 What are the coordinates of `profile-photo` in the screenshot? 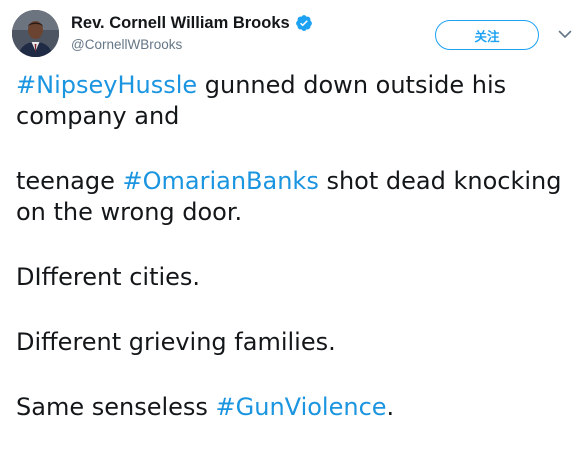 It's located at (35, 33).